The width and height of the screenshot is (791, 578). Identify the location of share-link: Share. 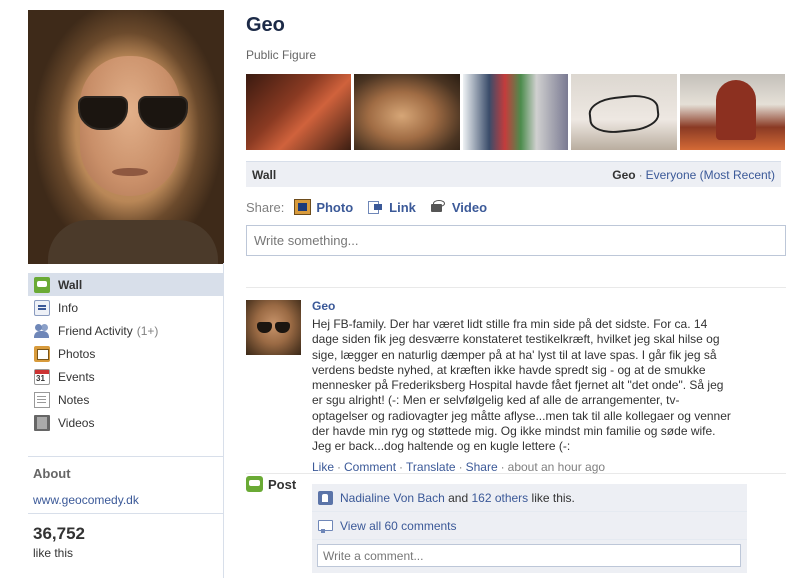
(482, 467).